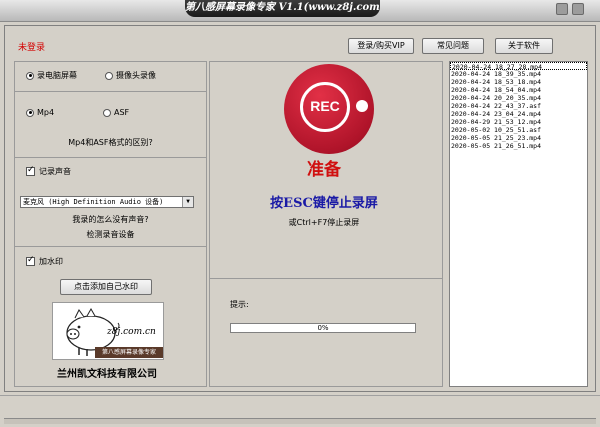 This screenshot has height=427, width=600. What do you see at coordinates (48, 171) in the screenshot?
I see `record-audio-checkbox: 记录声音` at bounding box center [48, 171].